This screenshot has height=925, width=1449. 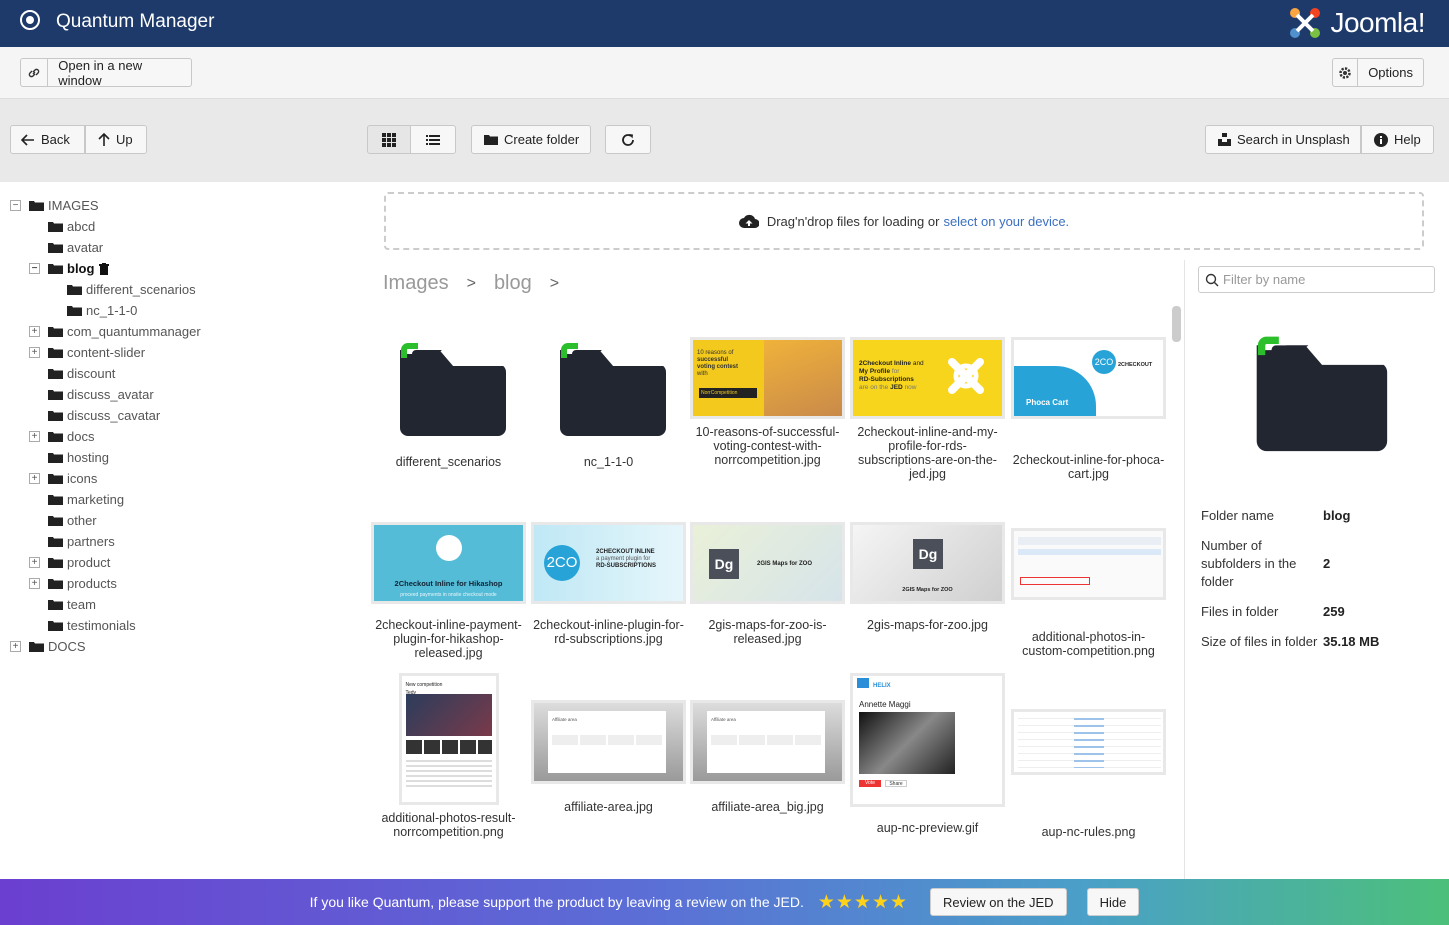 What do you see at coordinates (75, 247) in the screenshot?
I see `tree-item: avatar` at bounding box center [75, 247].